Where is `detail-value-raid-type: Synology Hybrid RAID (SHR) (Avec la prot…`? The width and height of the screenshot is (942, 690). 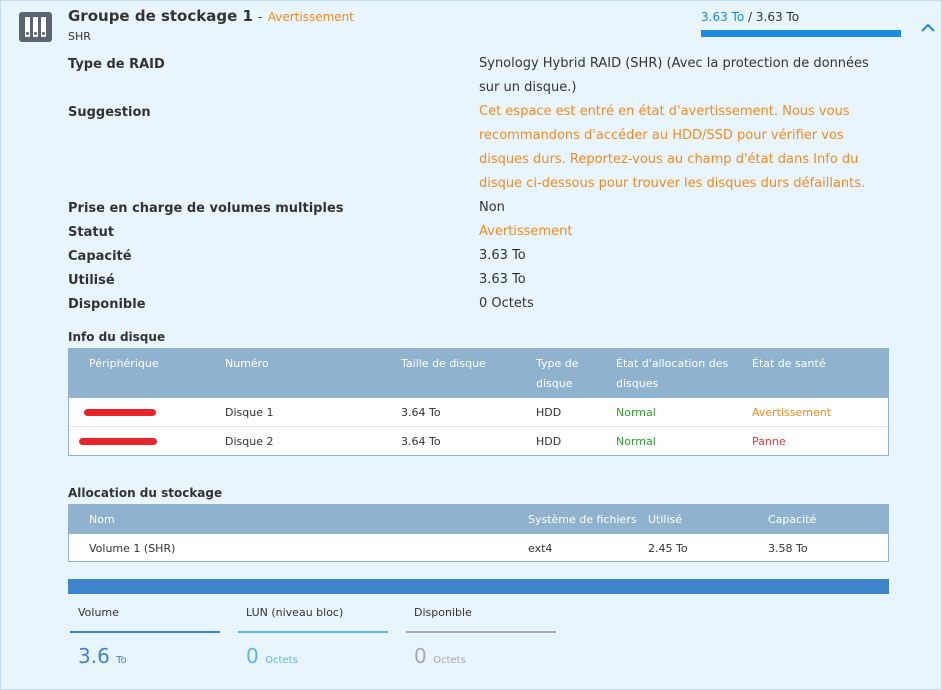
detail-value-raid-type: Synology Hybrid RAID (SHR) (Avec la prot… is located at coordinates (674, 75).